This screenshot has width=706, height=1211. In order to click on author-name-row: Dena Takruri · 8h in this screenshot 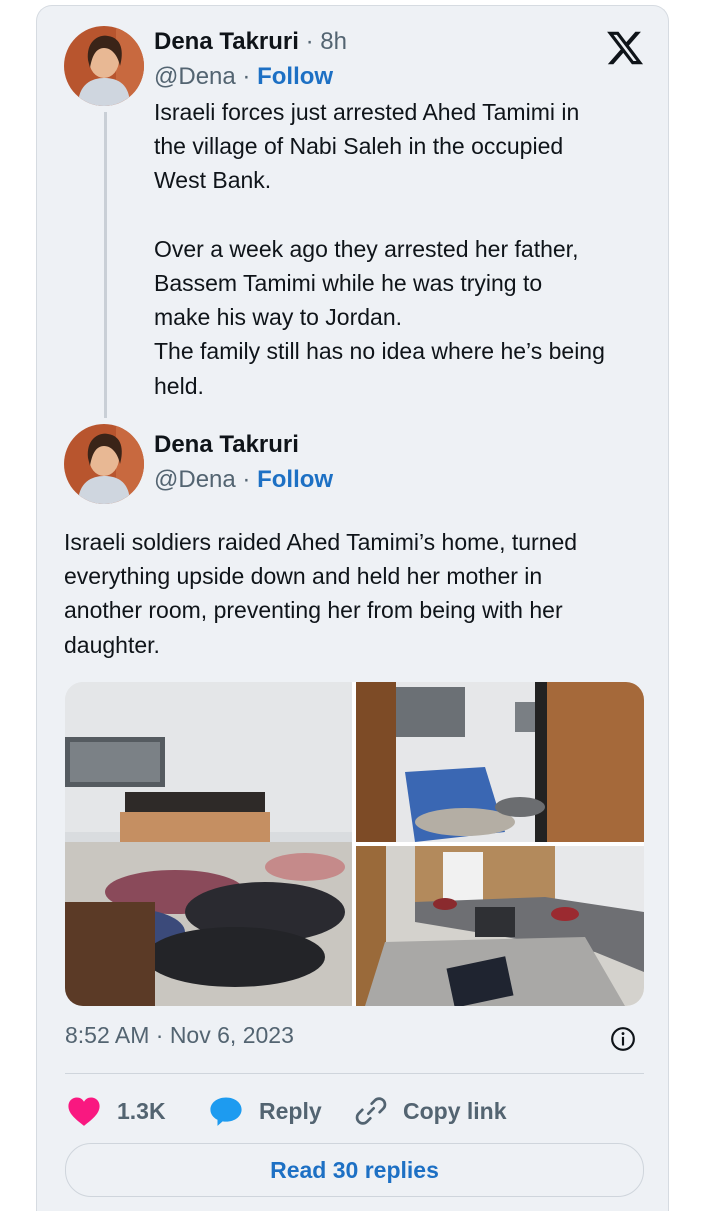, I will do `click(250, 42)`.